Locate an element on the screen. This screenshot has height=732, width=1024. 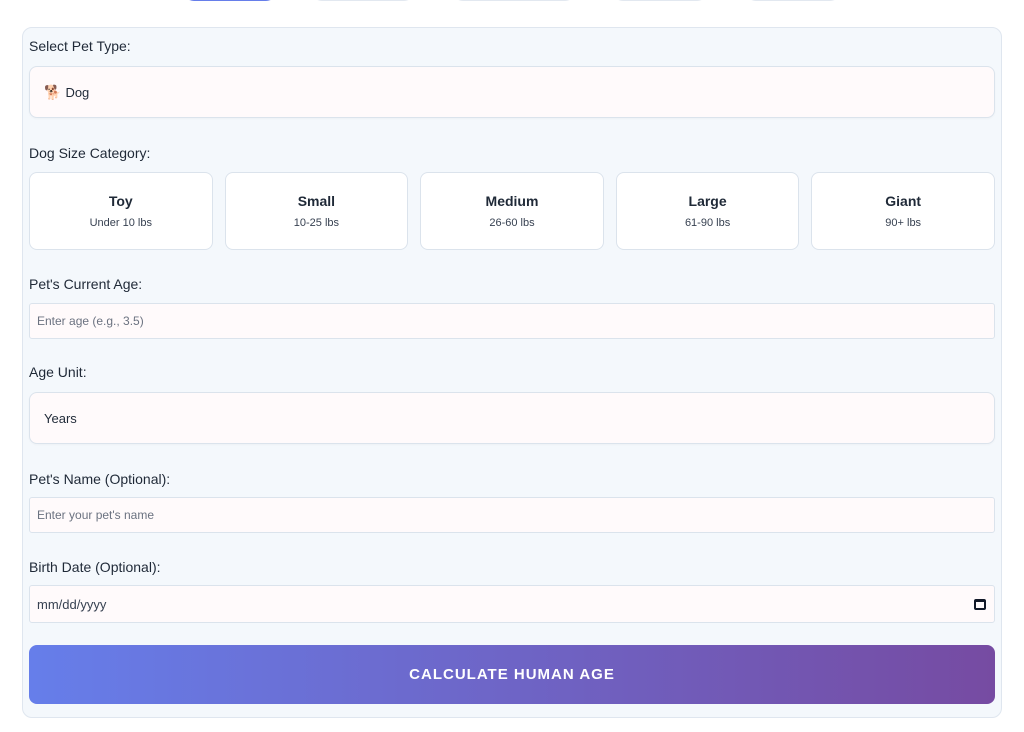
age-unit-label: Age Unit: is located at coordinates (58, 372).